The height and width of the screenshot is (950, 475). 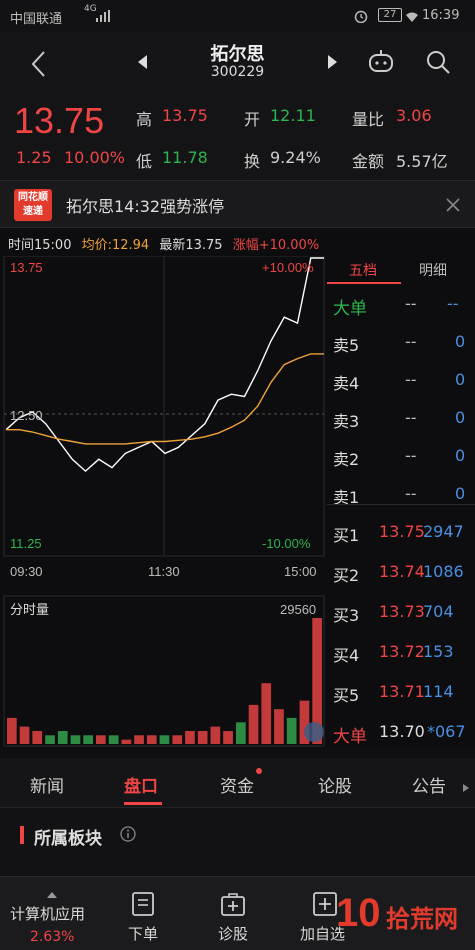 I want to click on bottom-price-label: 11.25, so click(x=26, y=543).